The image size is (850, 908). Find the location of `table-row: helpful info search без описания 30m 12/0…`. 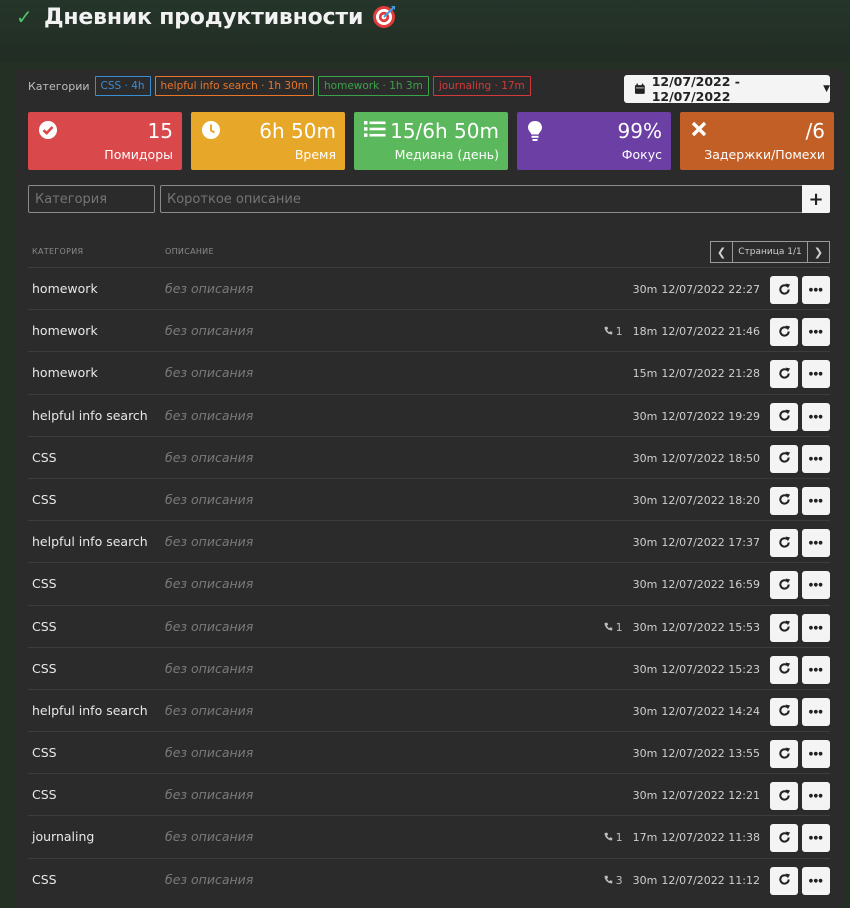

table-row: helpful info search без описания 30m 12/0… is located at coordinates (429, 709).